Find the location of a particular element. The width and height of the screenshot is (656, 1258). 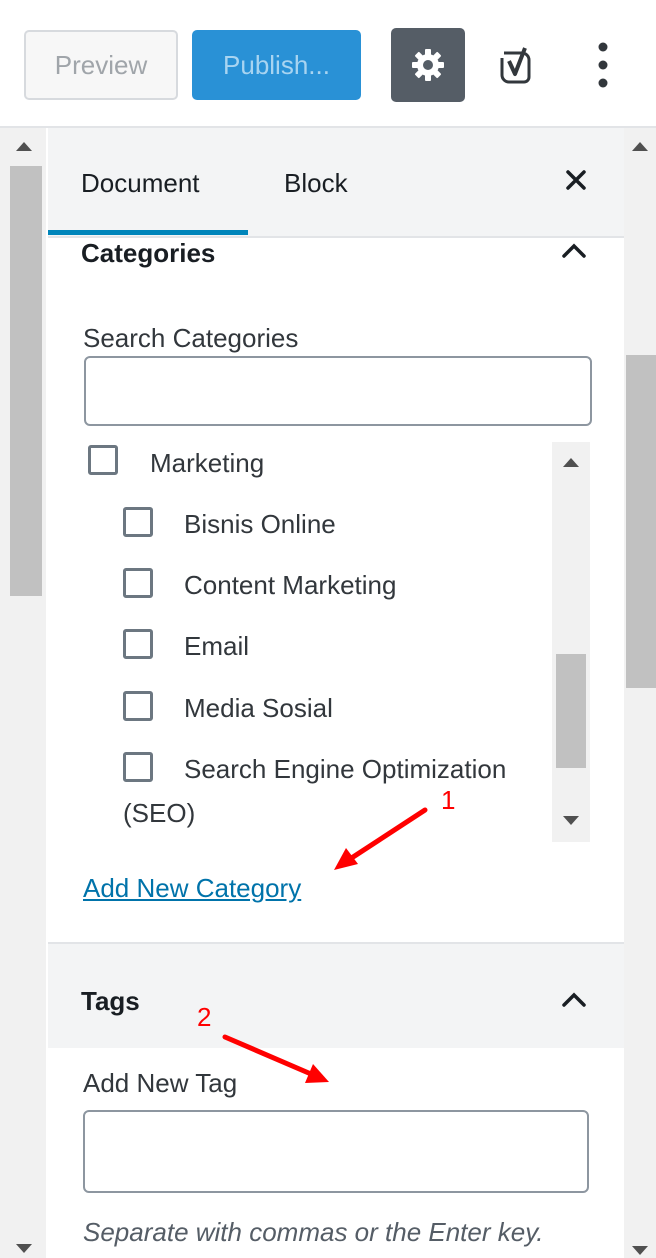

gear-icon is located at coordinates (428, 65).